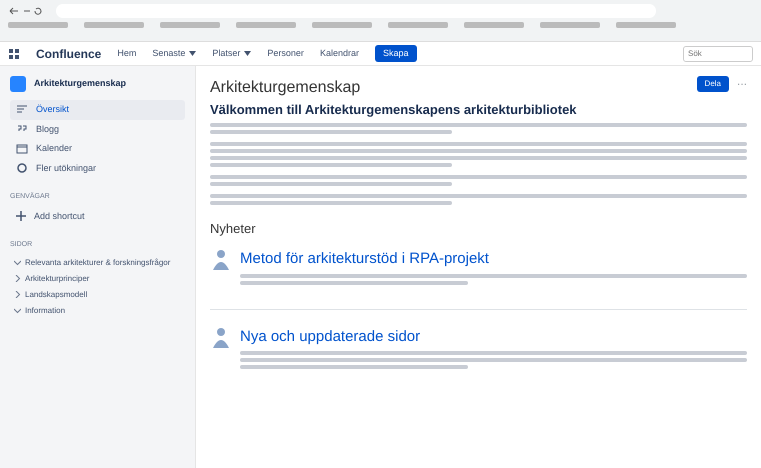  What do you see at coordinates (22, 148) in the screenshot?
I see `calendar-icon` at bounding box center [22, 148].